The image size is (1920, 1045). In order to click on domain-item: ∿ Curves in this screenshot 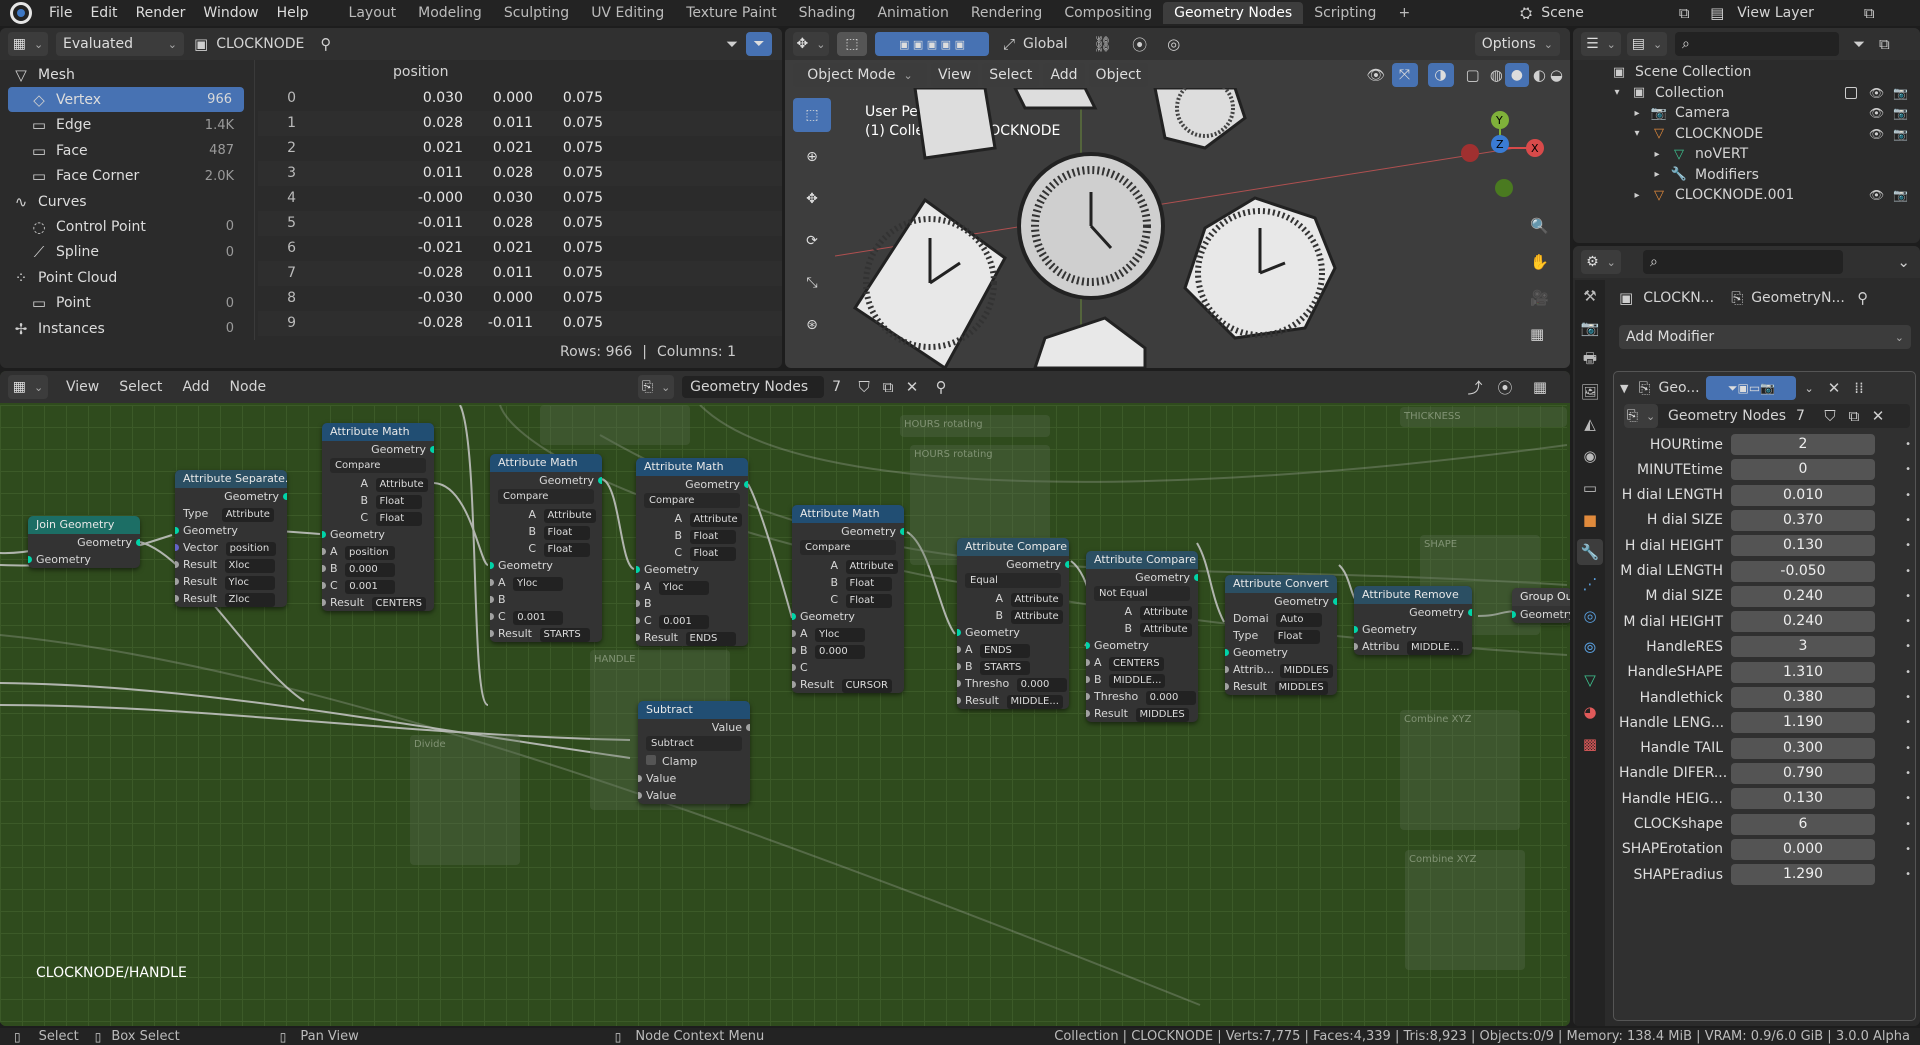, I will do `click(123, 201)`.